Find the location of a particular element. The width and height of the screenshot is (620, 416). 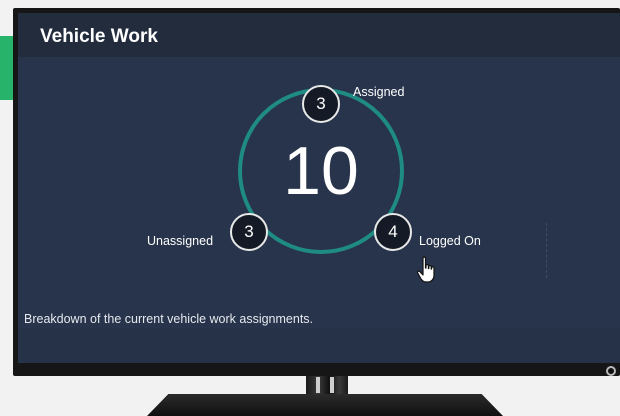

widget-title: Vehicle Work is located at coordinates (99, 36).